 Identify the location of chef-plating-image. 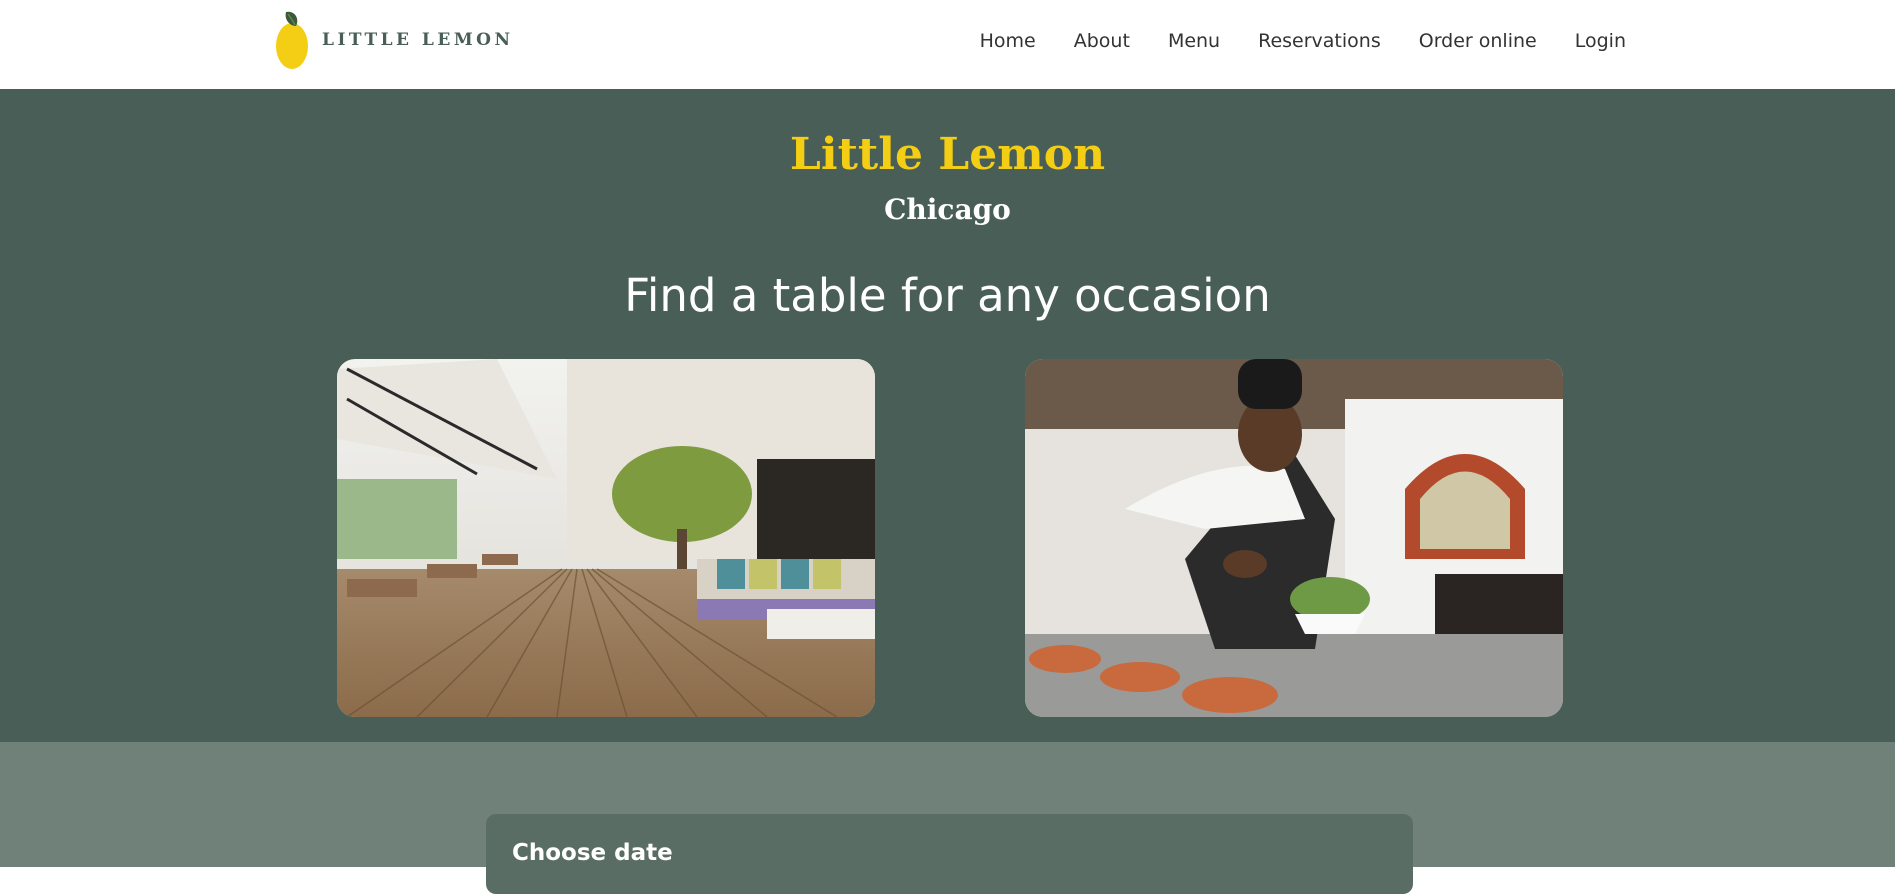
(1294, 538).